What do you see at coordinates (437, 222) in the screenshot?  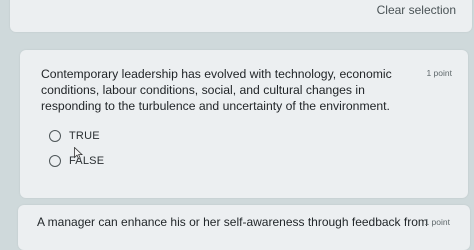 I see `next-question-points: 1 point` at bounding box center [437, 222].